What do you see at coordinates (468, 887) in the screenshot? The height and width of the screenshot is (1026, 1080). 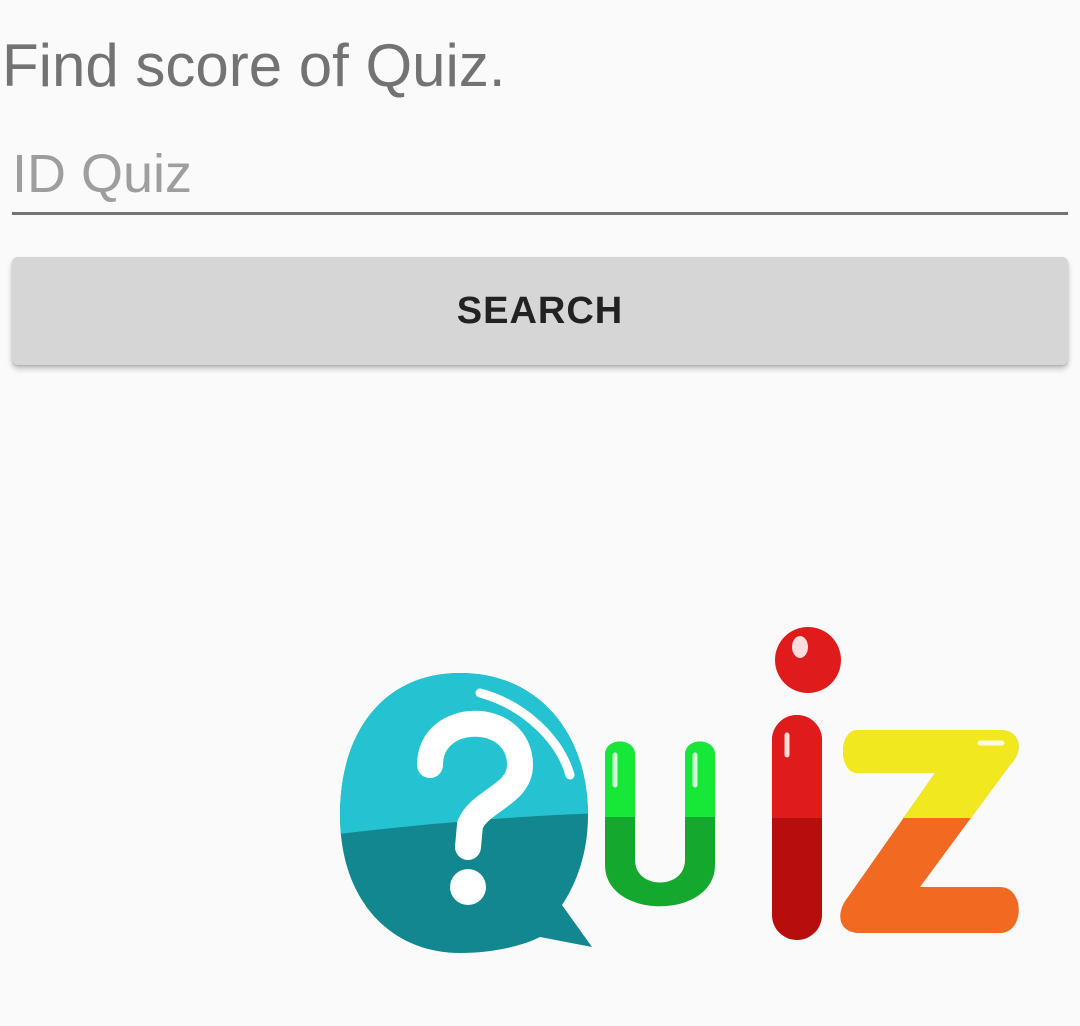 I see `question-mark-dot` at bounding box center [468, 887].